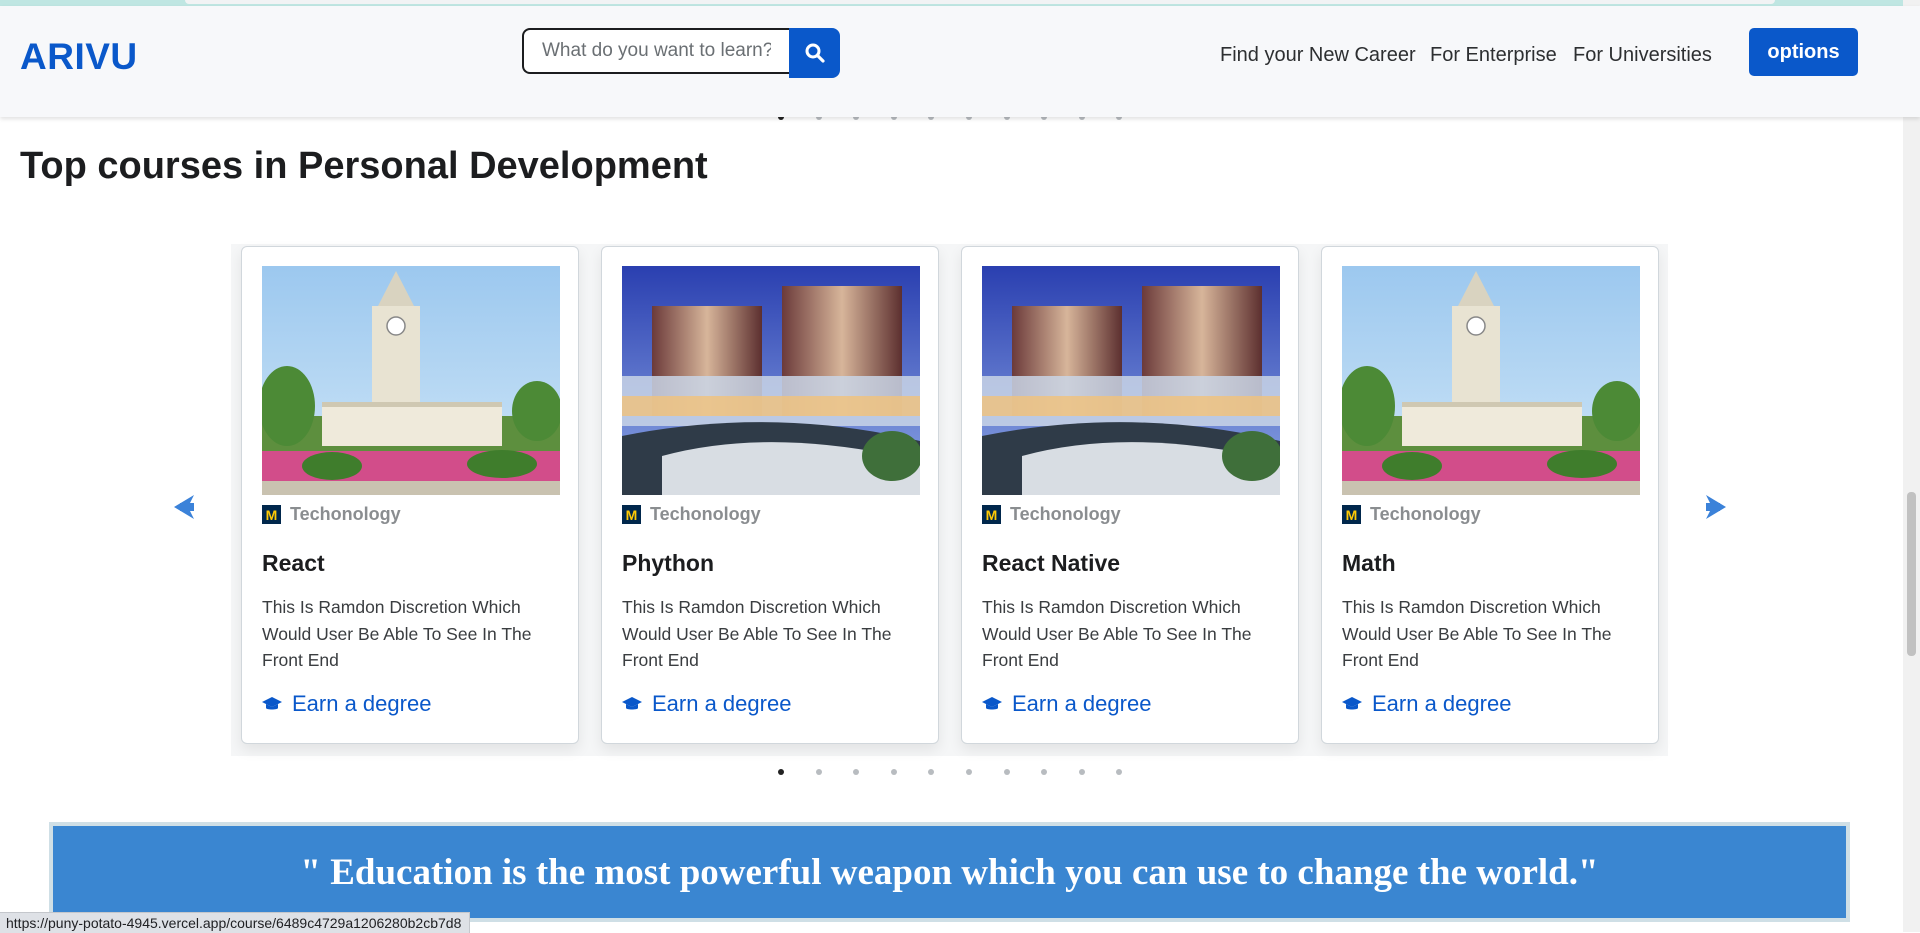  I want to click on search-bar, so click(681, 53).